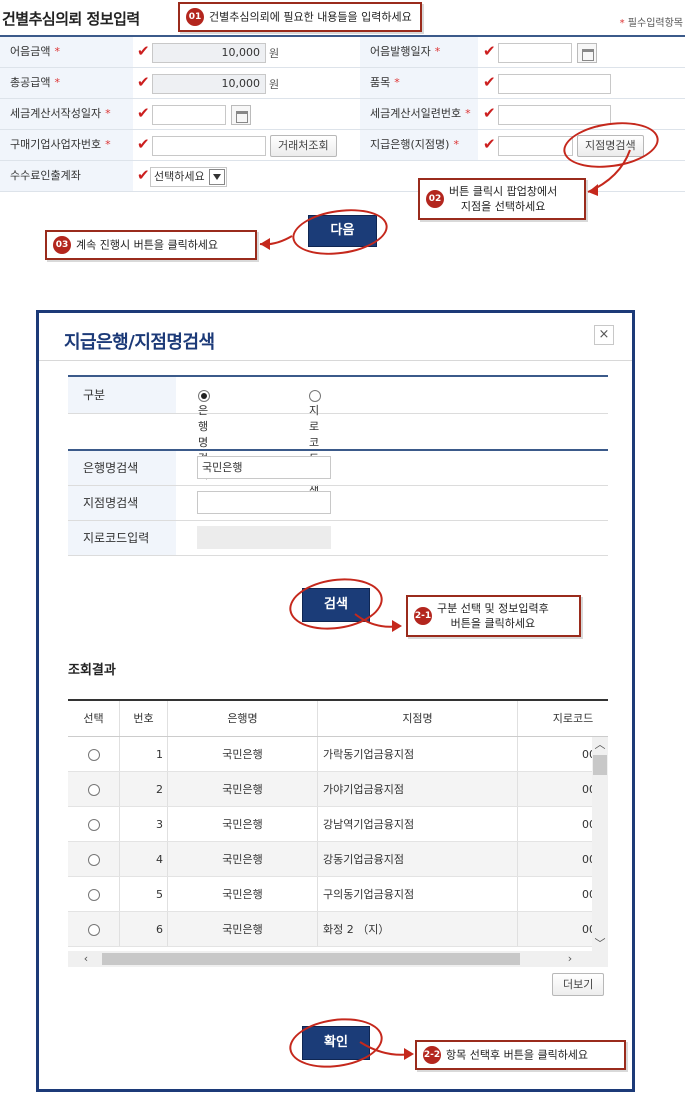 This screenshot has height=1095, width=685. Describe the element at coordinates (264, 502) in the screenshot. I see `branch-name-input` at that location.